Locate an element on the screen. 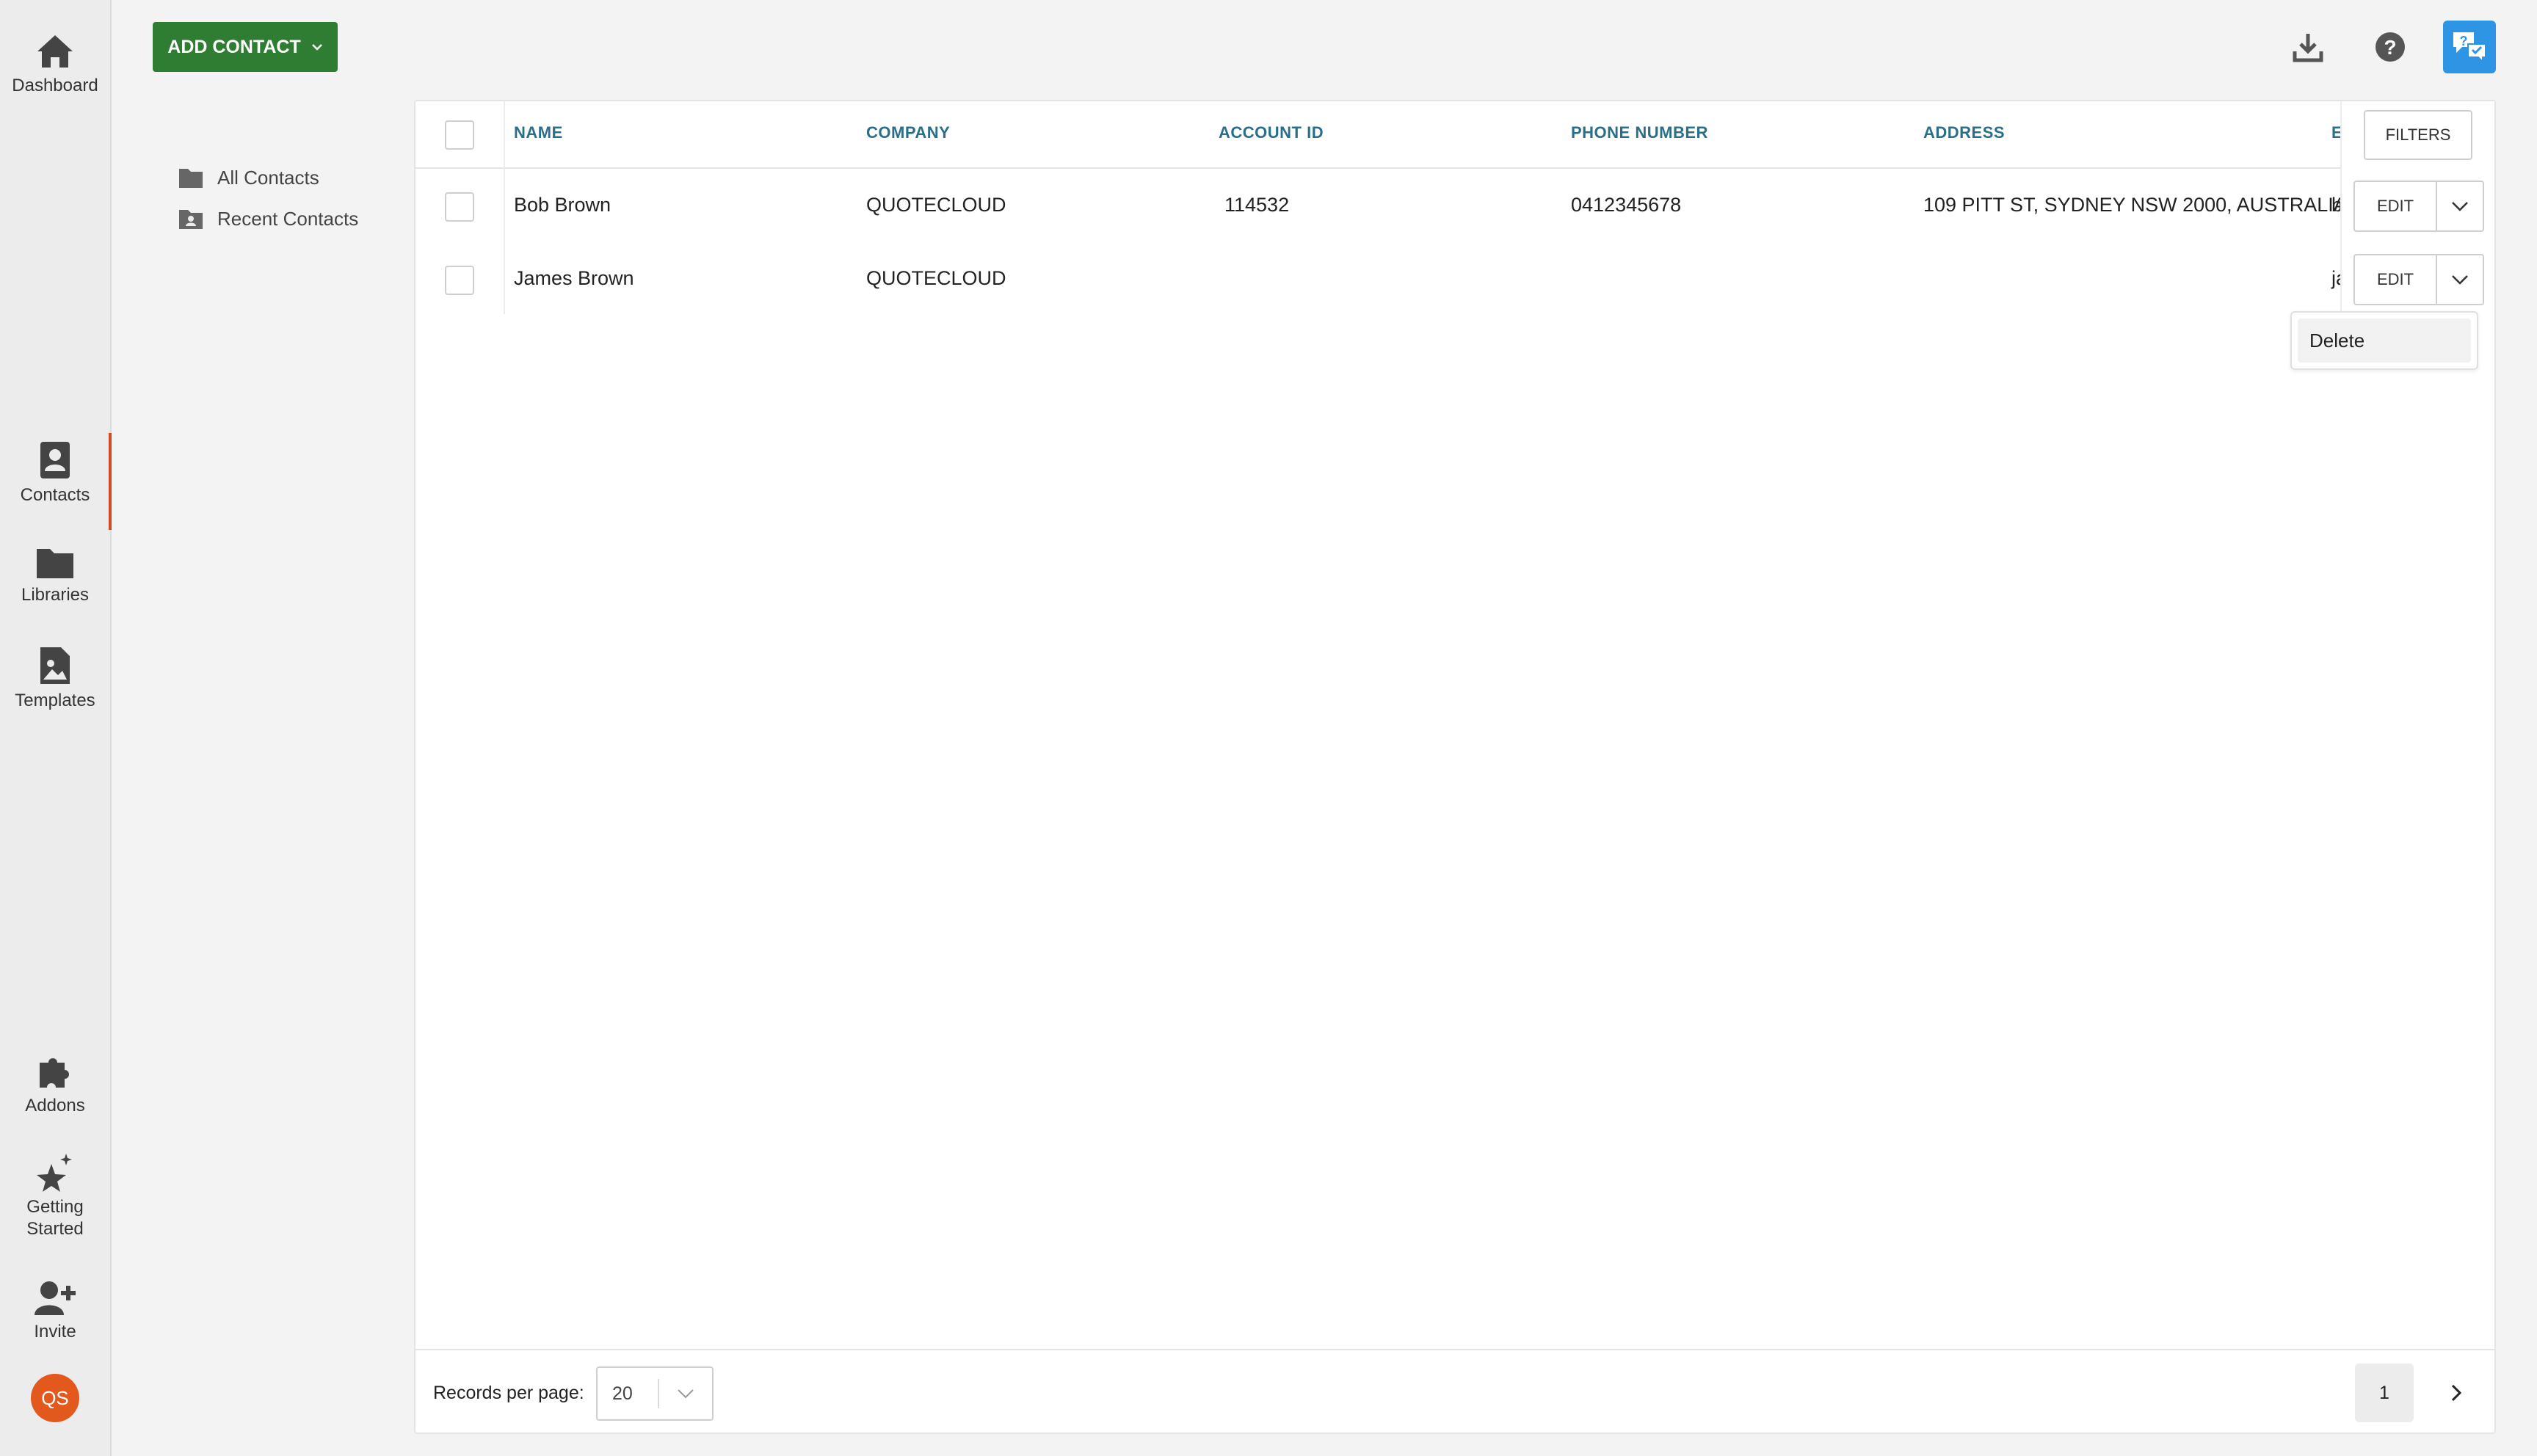  download-button is located at coordinates (2308, 47).